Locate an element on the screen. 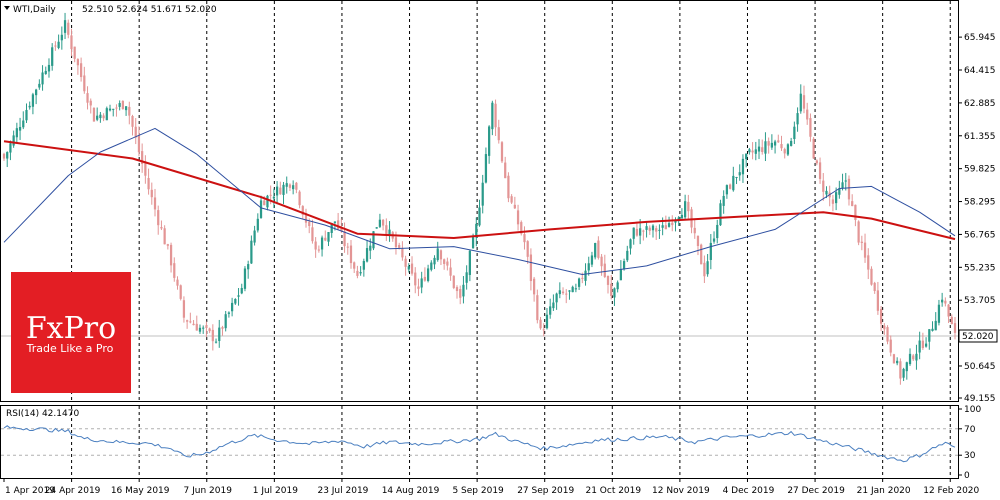 This screenshot has height=500, width=1000. date-label: 1 Jul 2019 is located at coordinates (275, 491).